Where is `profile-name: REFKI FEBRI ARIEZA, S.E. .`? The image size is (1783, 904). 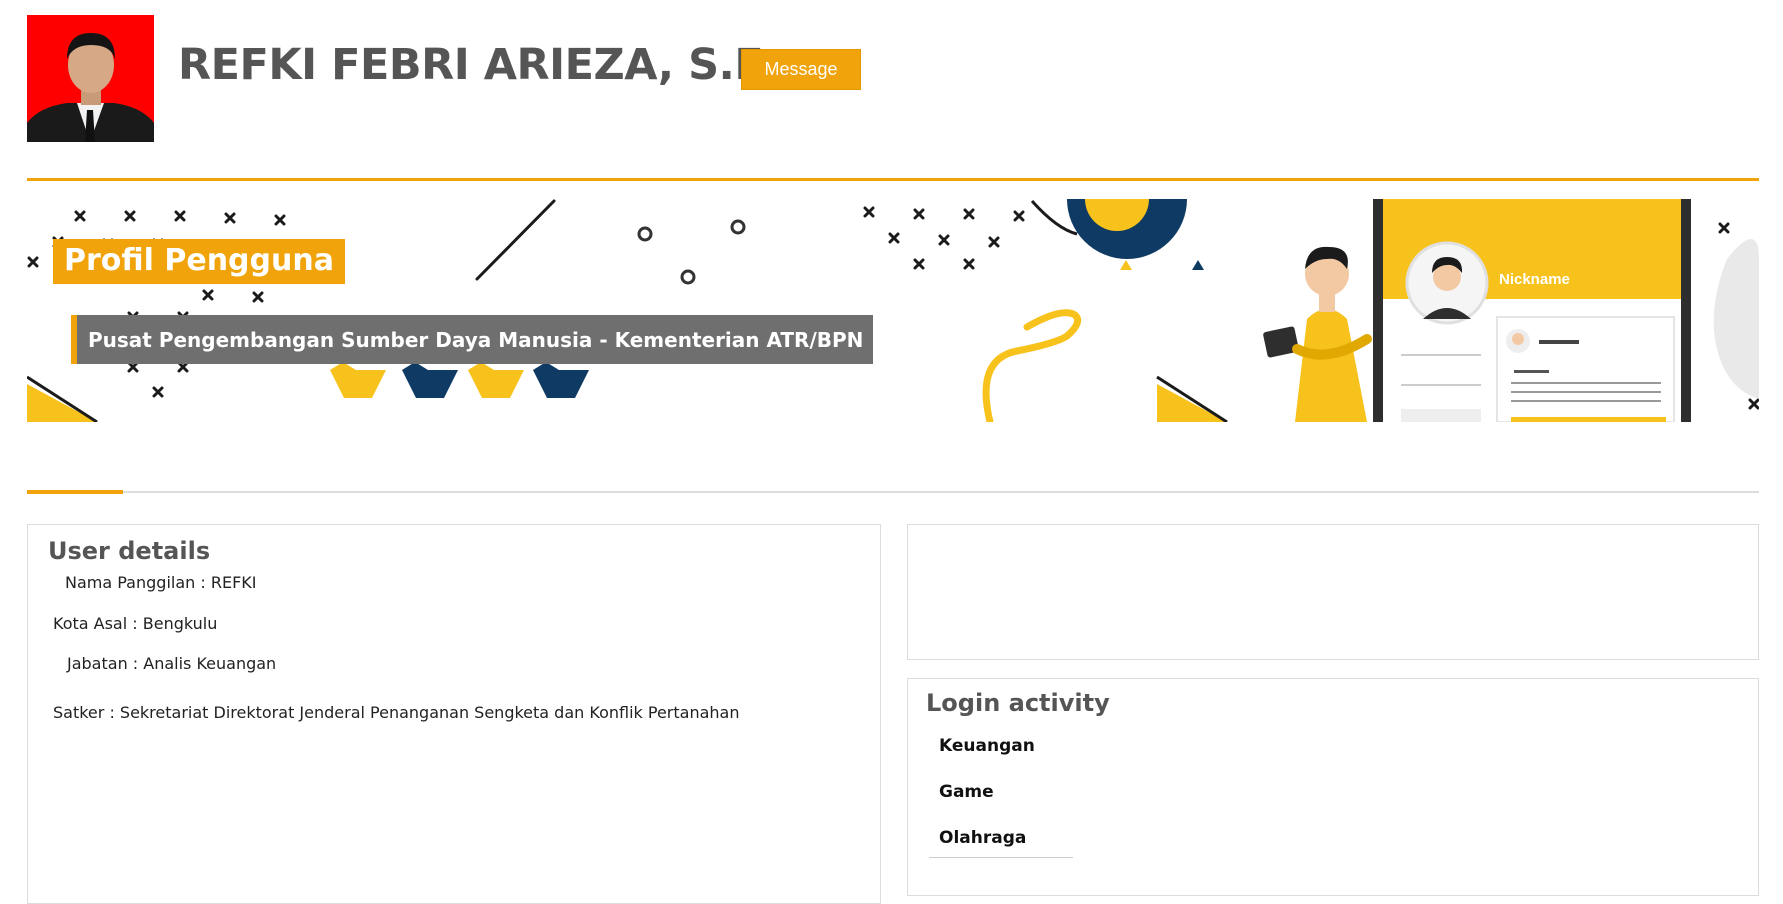
profile-name: REFKI FEBRI ARIEZA, S.E. . is located at coordinates (494, 65).